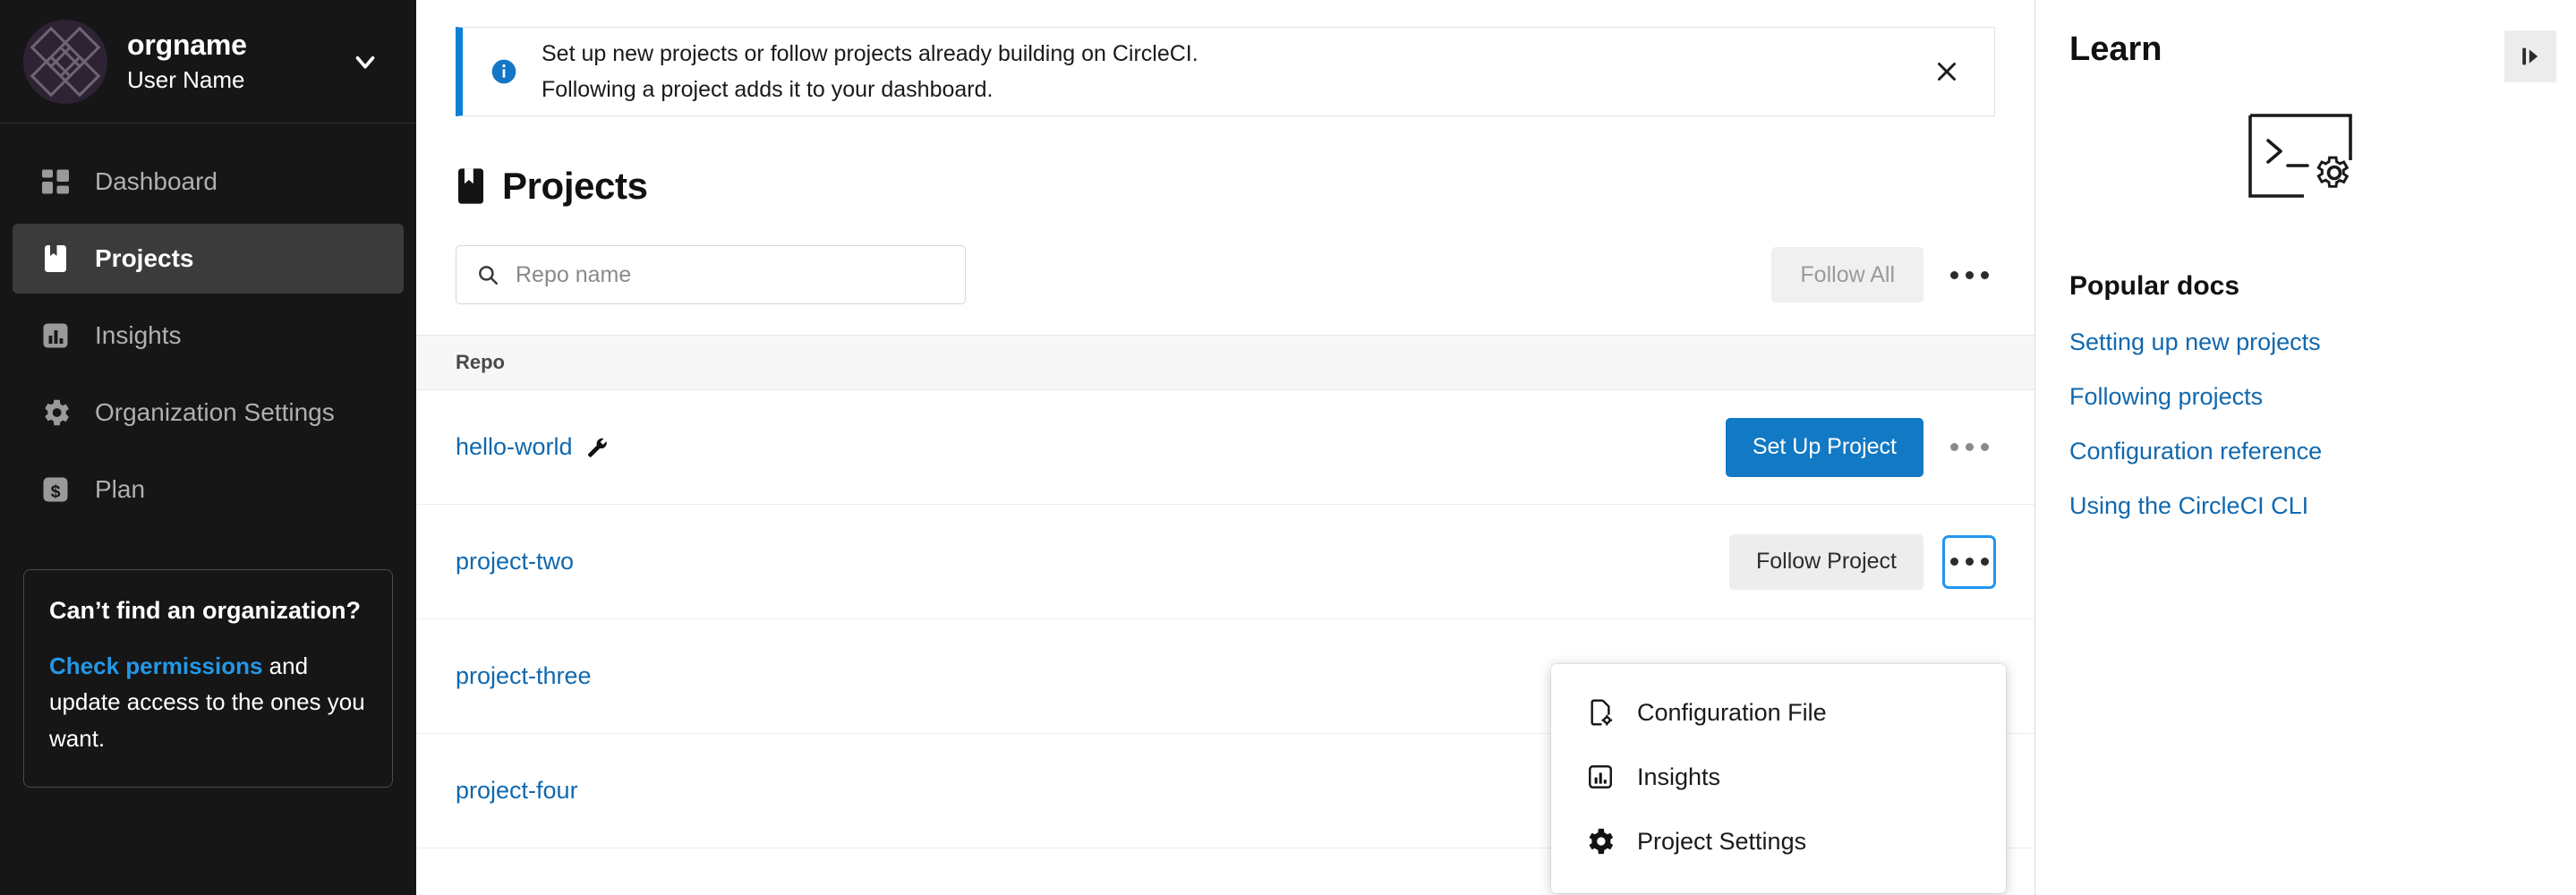 The width and height of the screenshot is (2576, 895). I want to click on org-switcher: orgname User Name, so click(208, 62).